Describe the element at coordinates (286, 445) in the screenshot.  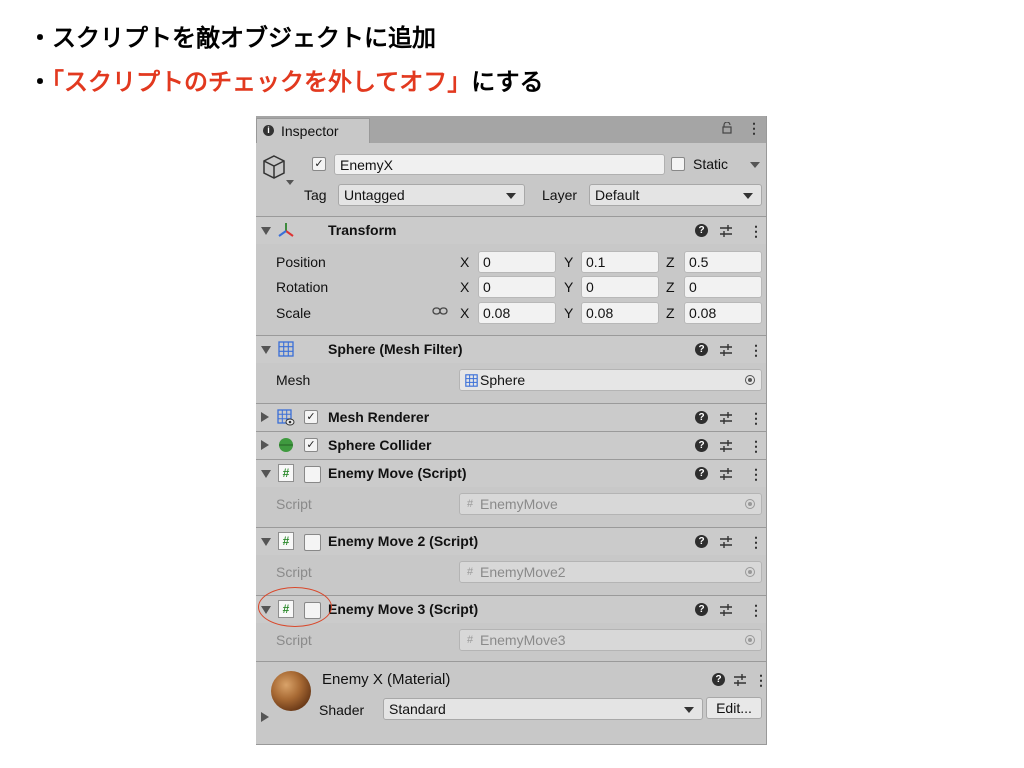
I see `sphere-collider-icon` at that location.